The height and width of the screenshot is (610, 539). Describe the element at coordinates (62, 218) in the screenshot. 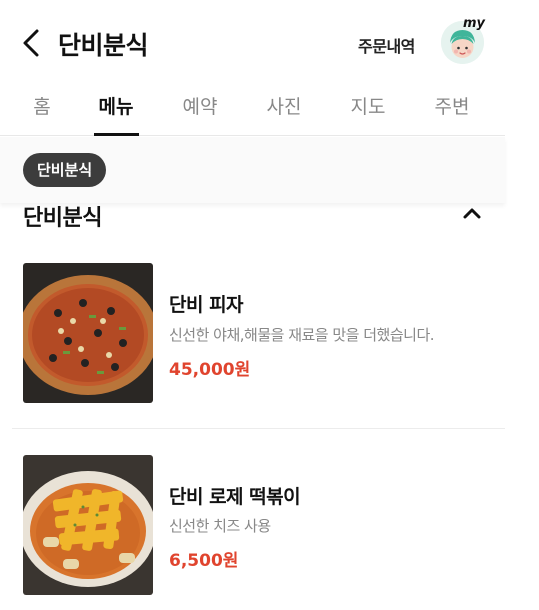

I see `section-title: 단비분식` at that location.